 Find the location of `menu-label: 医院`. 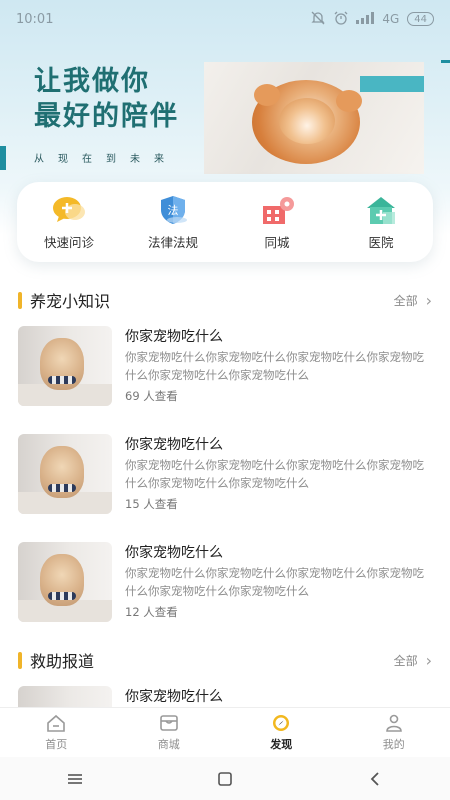

menu-label: 医院 is located at coordinates (381, 242).